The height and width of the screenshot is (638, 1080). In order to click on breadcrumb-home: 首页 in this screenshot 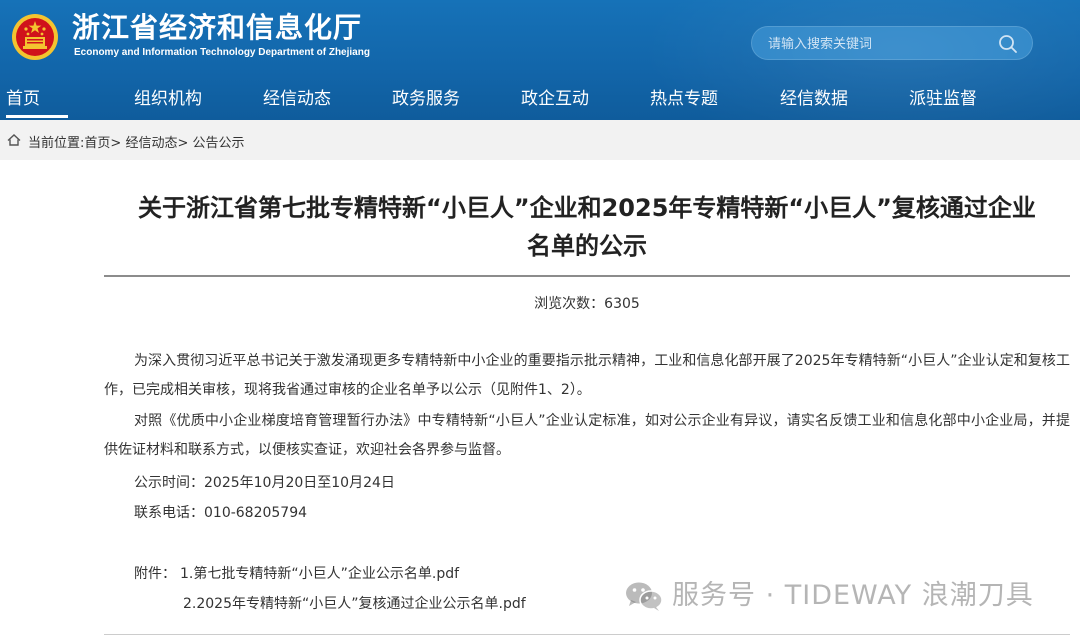, I will do `click(97, 143)`.